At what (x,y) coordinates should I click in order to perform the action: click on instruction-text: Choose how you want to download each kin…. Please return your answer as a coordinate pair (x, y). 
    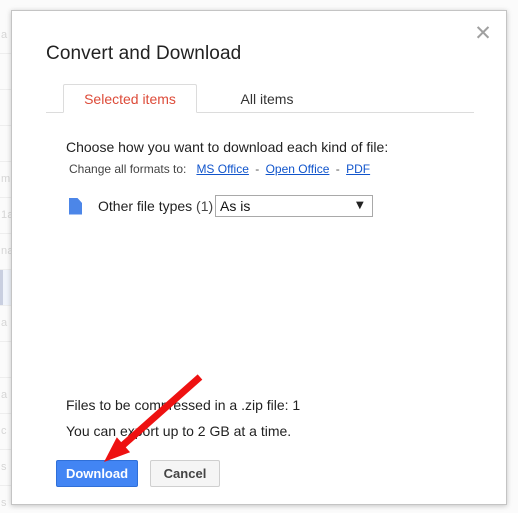
    Looking at the image, I should click on (227, 147).